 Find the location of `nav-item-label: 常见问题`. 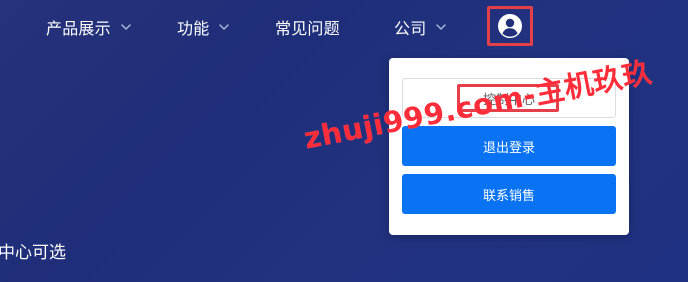

nav-item-label: 常见问题 is located at coordinates (307, 28).